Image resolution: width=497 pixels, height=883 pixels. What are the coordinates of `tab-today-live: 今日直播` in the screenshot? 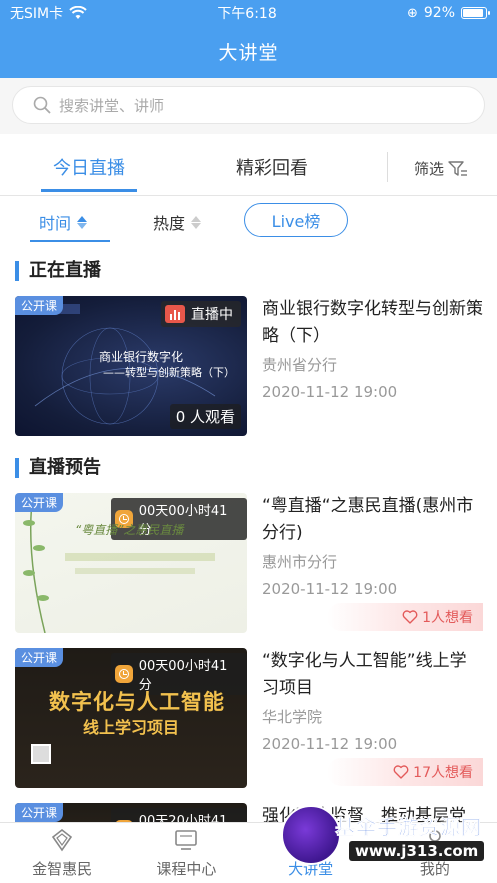 It's located at (89, 173).